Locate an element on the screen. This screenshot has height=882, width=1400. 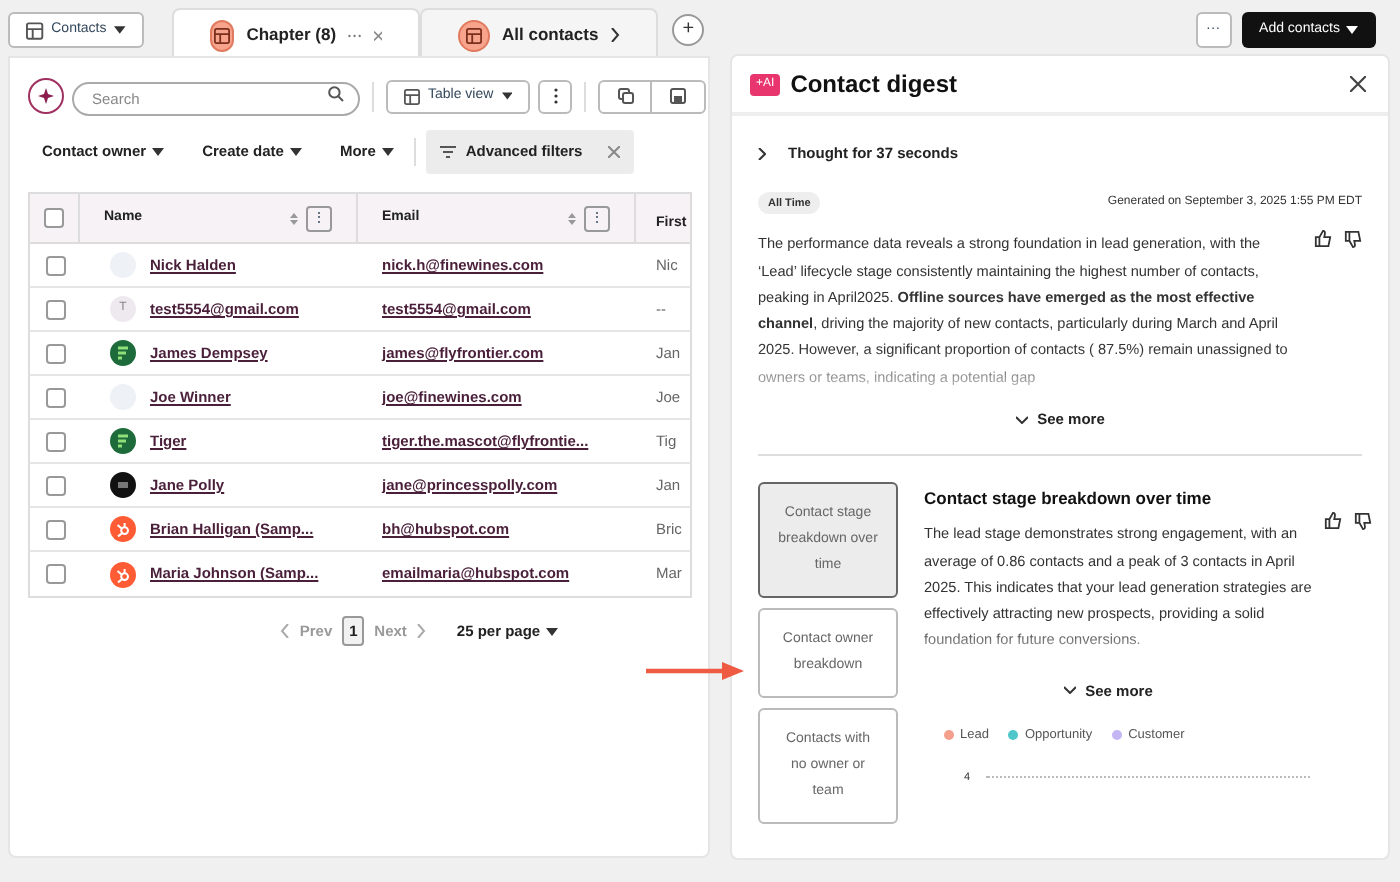
chevron-left-icon is located at coordinates (284, 631).